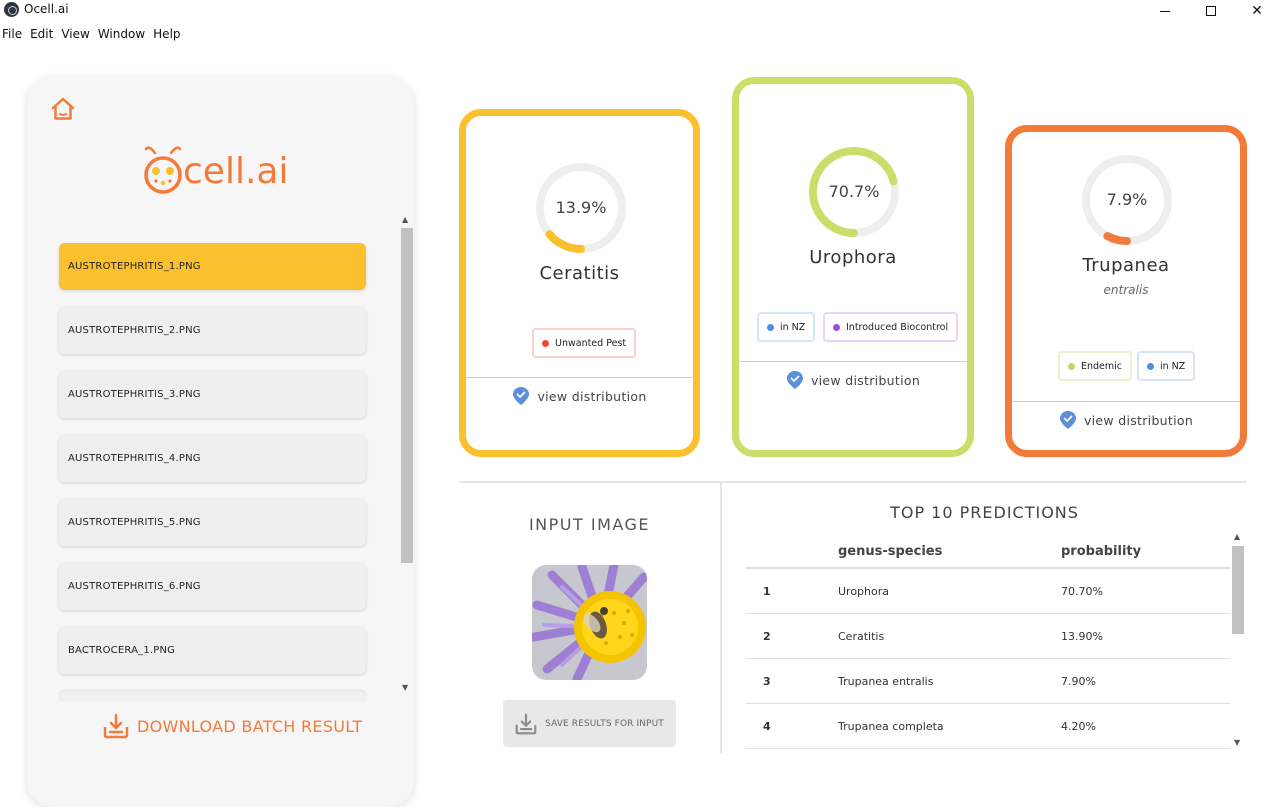  I want to click on species-cell: Ceratitis, so click(861, 636).